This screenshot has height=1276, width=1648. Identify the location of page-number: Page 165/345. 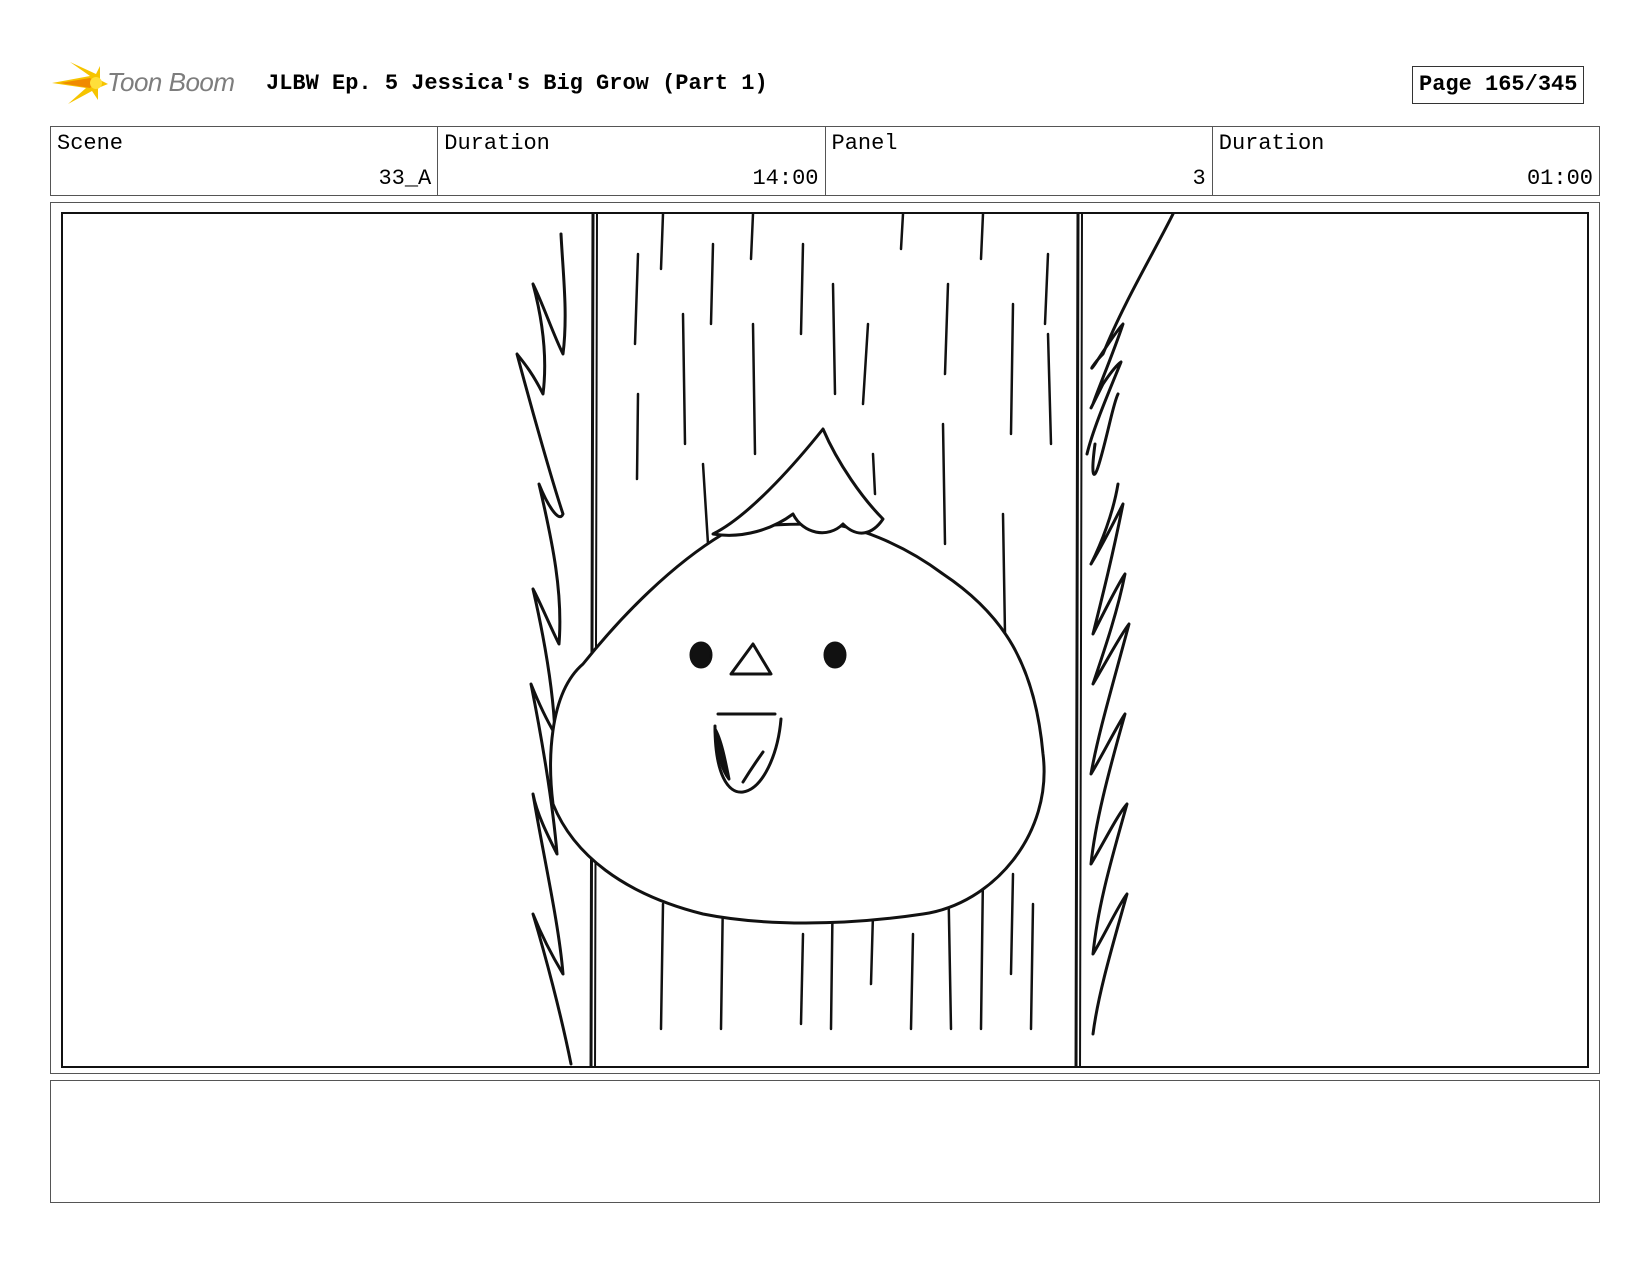
(1498, 85).